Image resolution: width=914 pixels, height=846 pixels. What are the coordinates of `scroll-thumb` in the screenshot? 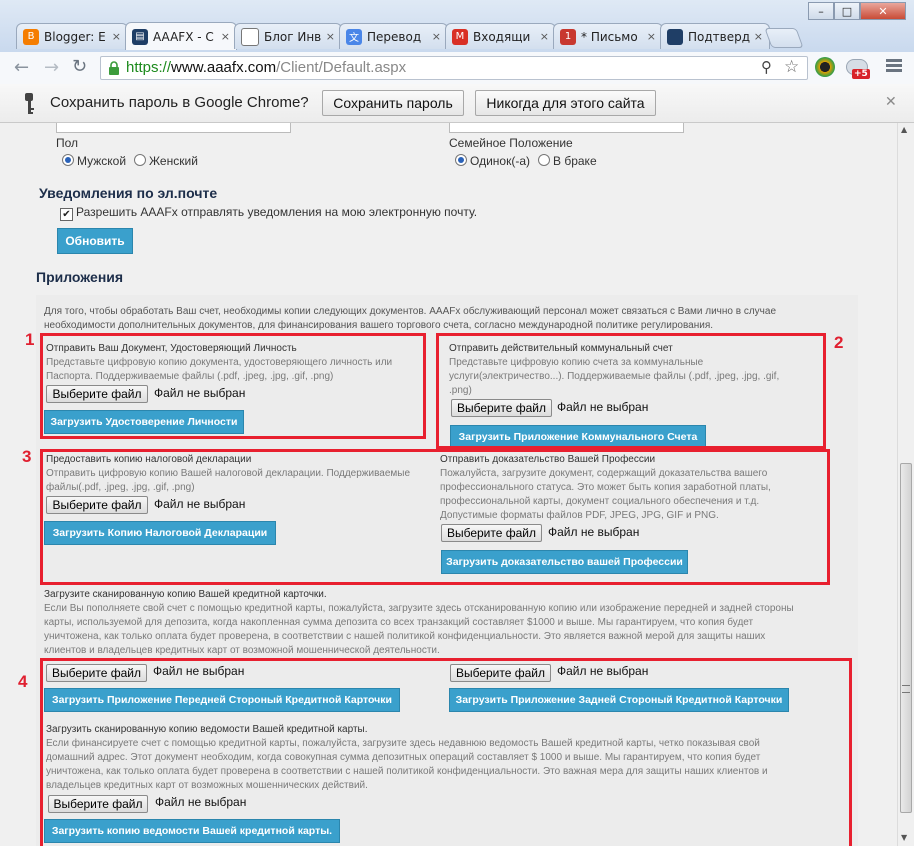 It's located at (906, 638).